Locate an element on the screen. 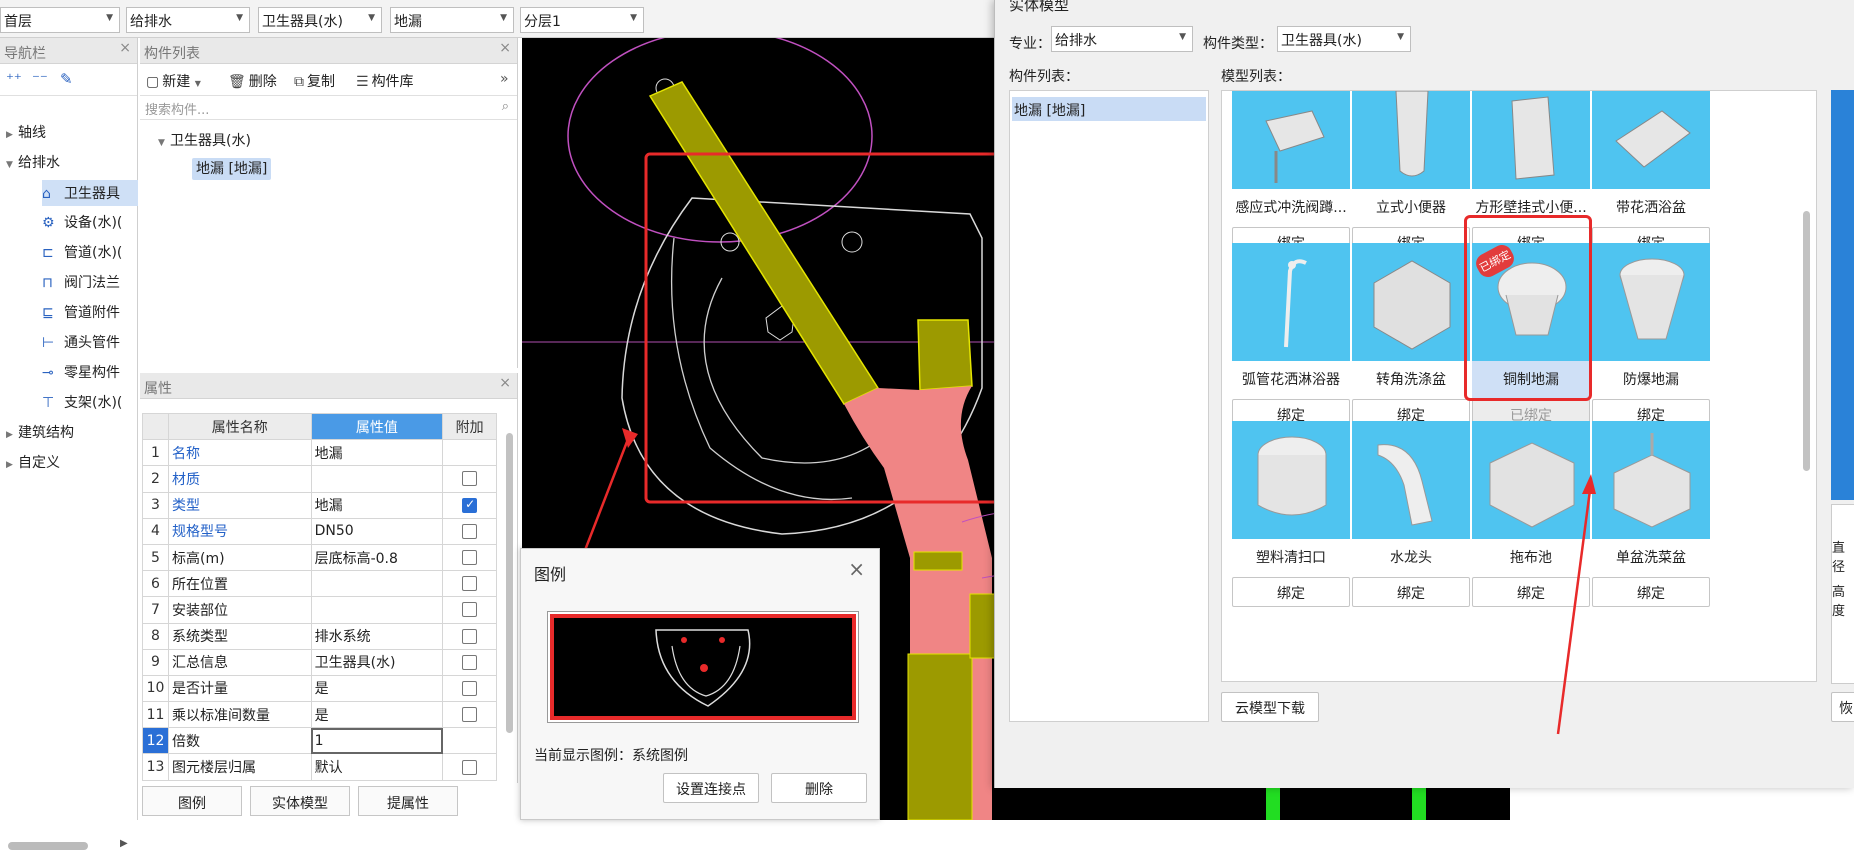  collapse-all-icon: ⁻⁻ is located at coordinates (40, 79).